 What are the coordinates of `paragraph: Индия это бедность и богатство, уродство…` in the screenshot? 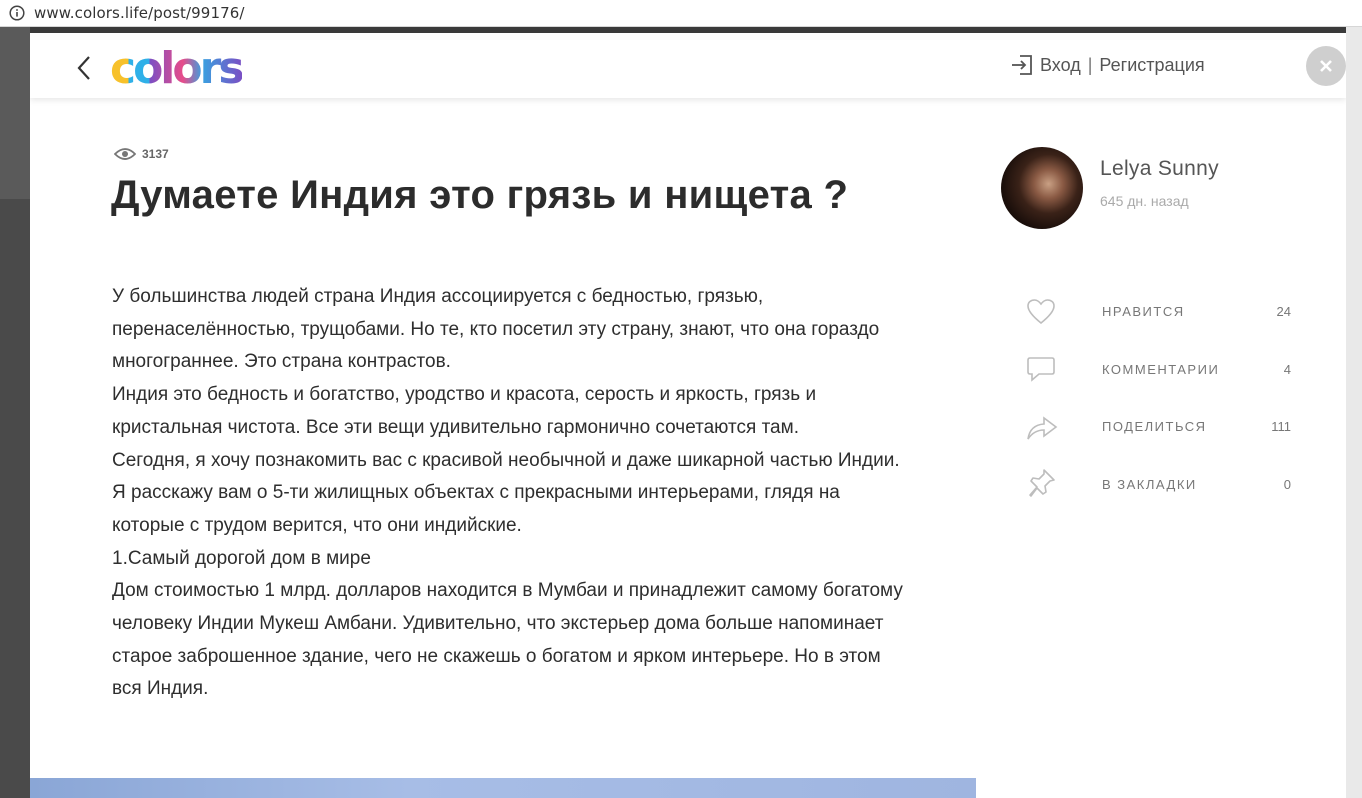 It's located at (464, 411).